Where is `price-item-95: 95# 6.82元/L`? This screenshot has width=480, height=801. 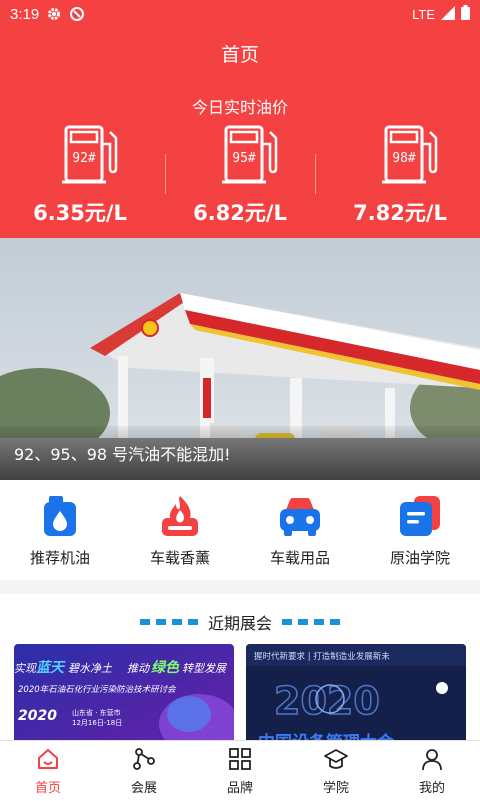 price-item-95: 95# 6.82元/L is located at coordinates (240, 179).